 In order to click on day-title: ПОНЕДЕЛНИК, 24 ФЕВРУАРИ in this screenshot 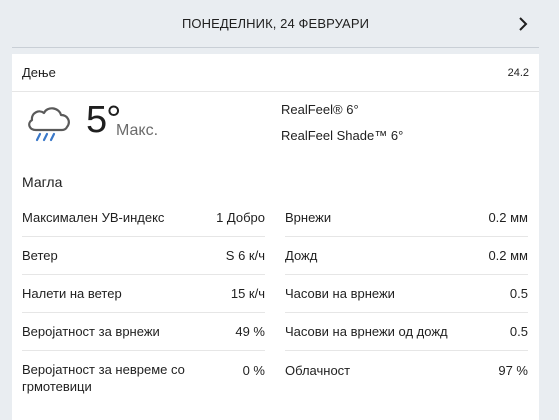, I will do `click(275, 23)`.